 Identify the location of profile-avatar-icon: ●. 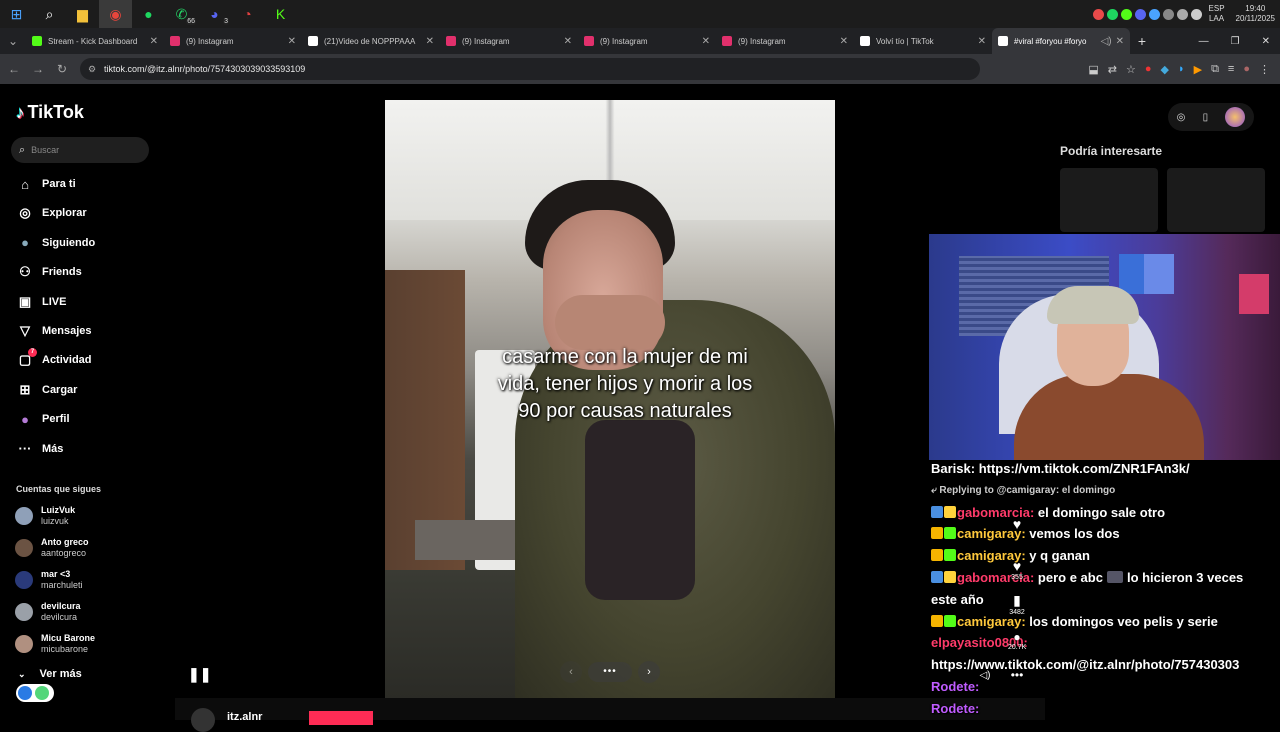
(1246, 69).